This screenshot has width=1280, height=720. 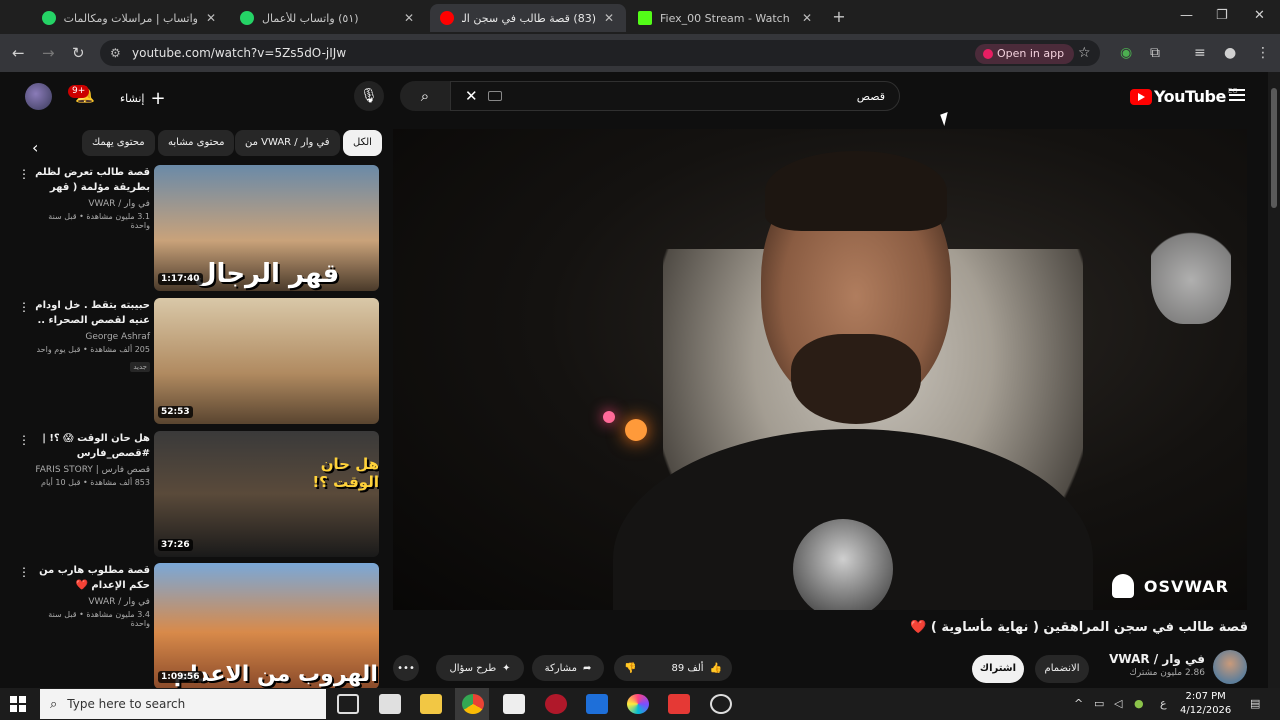 What do you see at coordinates (514, 704) in the screenshot?
I see `store-icon` at bounding box center [514, 704].